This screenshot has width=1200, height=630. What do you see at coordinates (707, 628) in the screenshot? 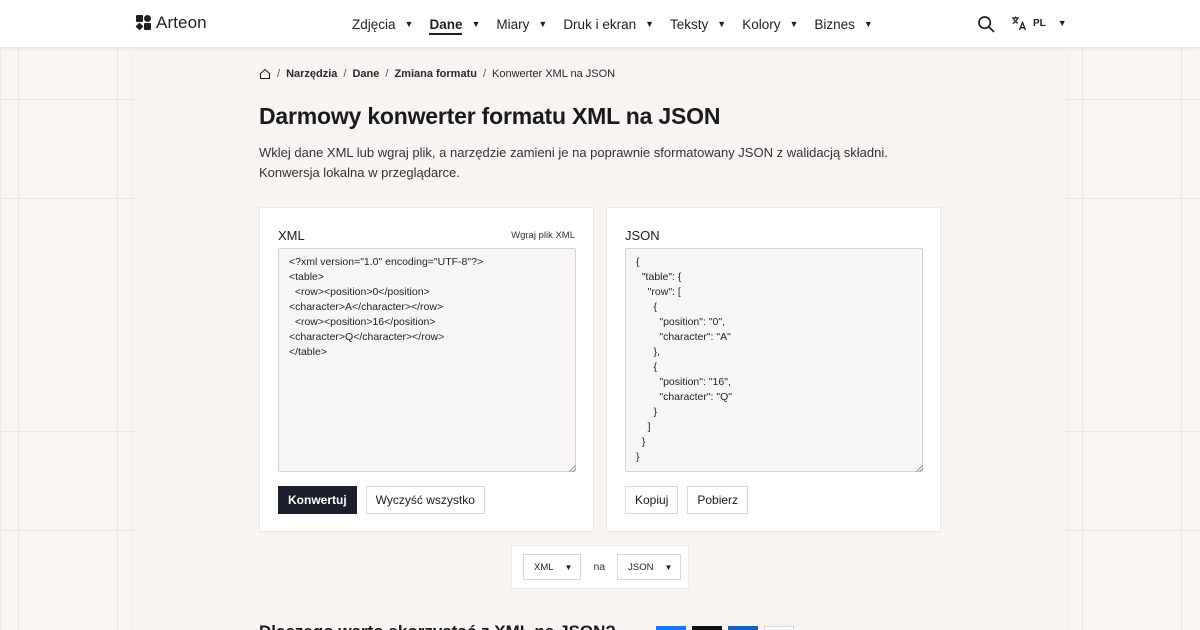
I see `x-share-icon` at bounding box center [707, 628].